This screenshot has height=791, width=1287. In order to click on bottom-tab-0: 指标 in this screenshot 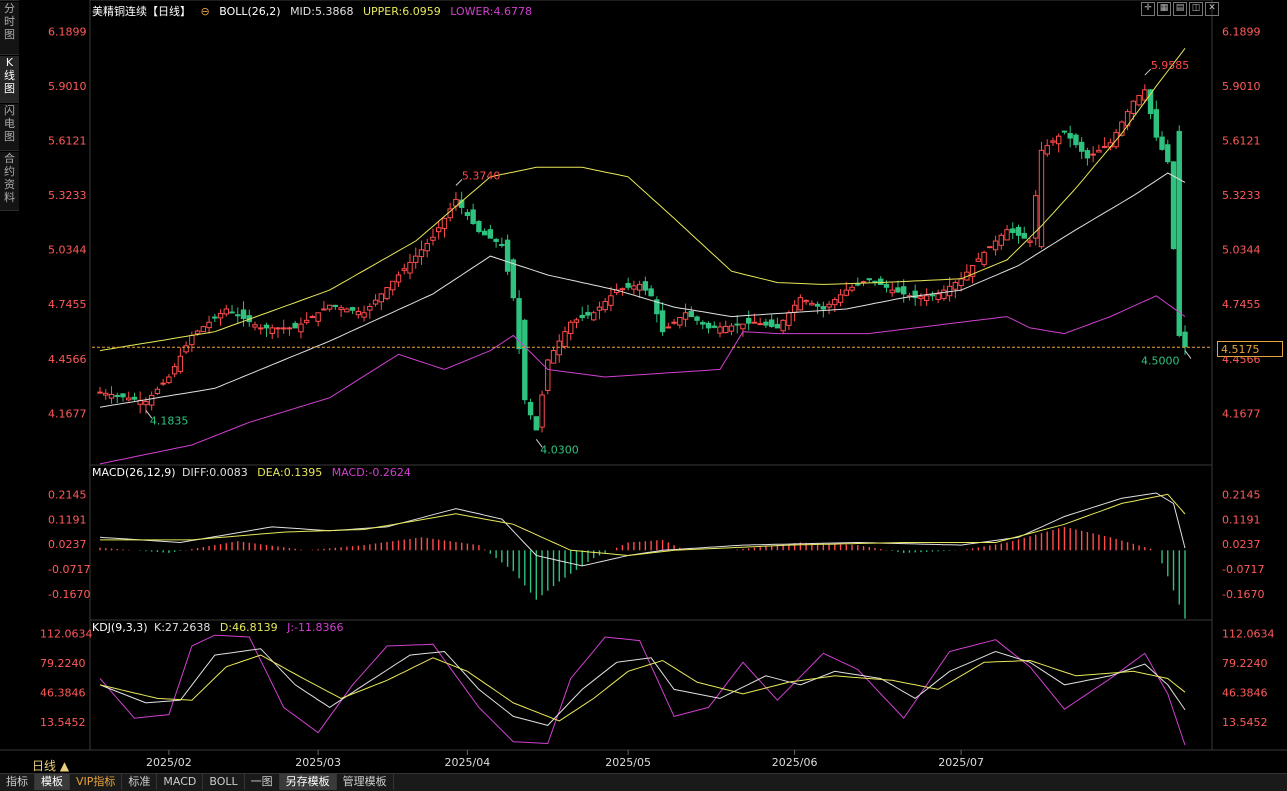, I will do `click(17, 782)`.